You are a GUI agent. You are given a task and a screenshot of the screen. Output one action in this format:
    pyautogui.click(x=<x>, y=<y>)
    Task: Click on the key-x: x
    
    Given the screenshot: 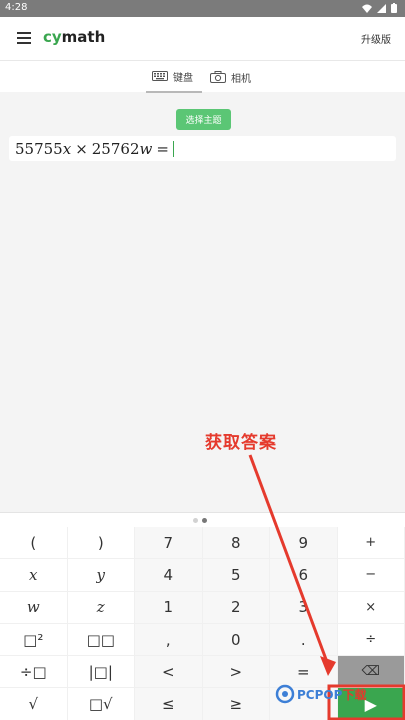 What is the action you would take?
    pyautogui.click(x=34, y=575)
    